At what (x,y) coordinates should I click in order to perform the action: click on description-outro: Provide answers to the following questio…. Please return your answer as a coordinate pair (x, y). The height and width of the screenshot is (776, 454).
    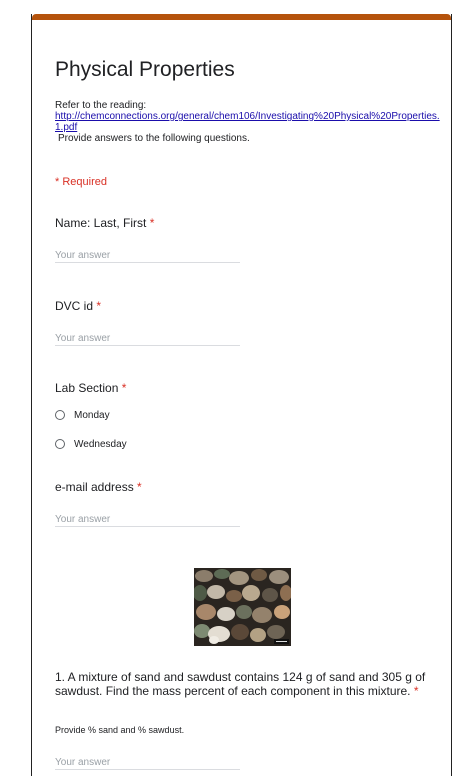
    Looking at the image, I should click on (154, 138).